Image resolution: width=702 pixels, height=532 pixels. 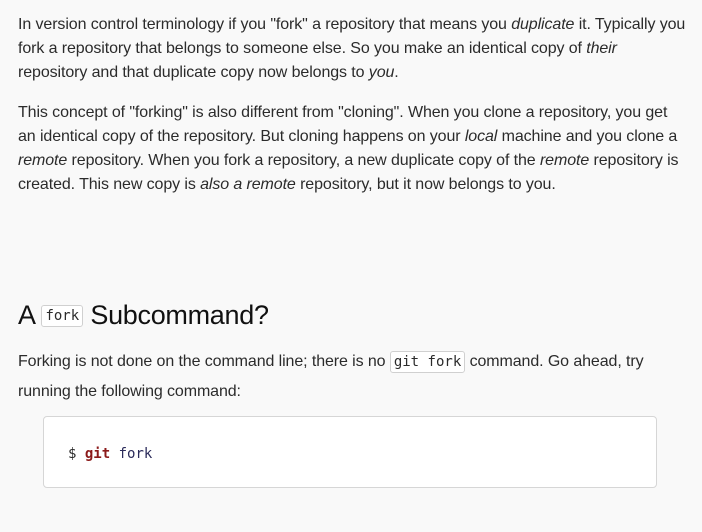 I want to click on text-run: repository, but it now belongs to you., so click(x=425, y=184).